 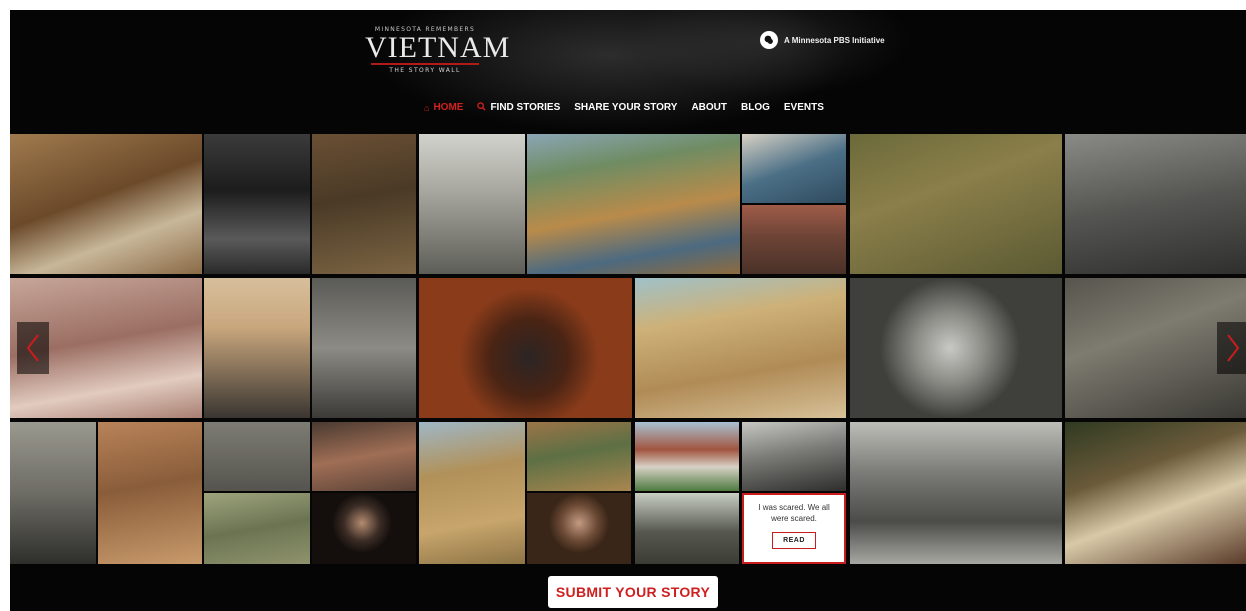 I want to click on story-photo-smiling-man, so click(x=956, y=348).